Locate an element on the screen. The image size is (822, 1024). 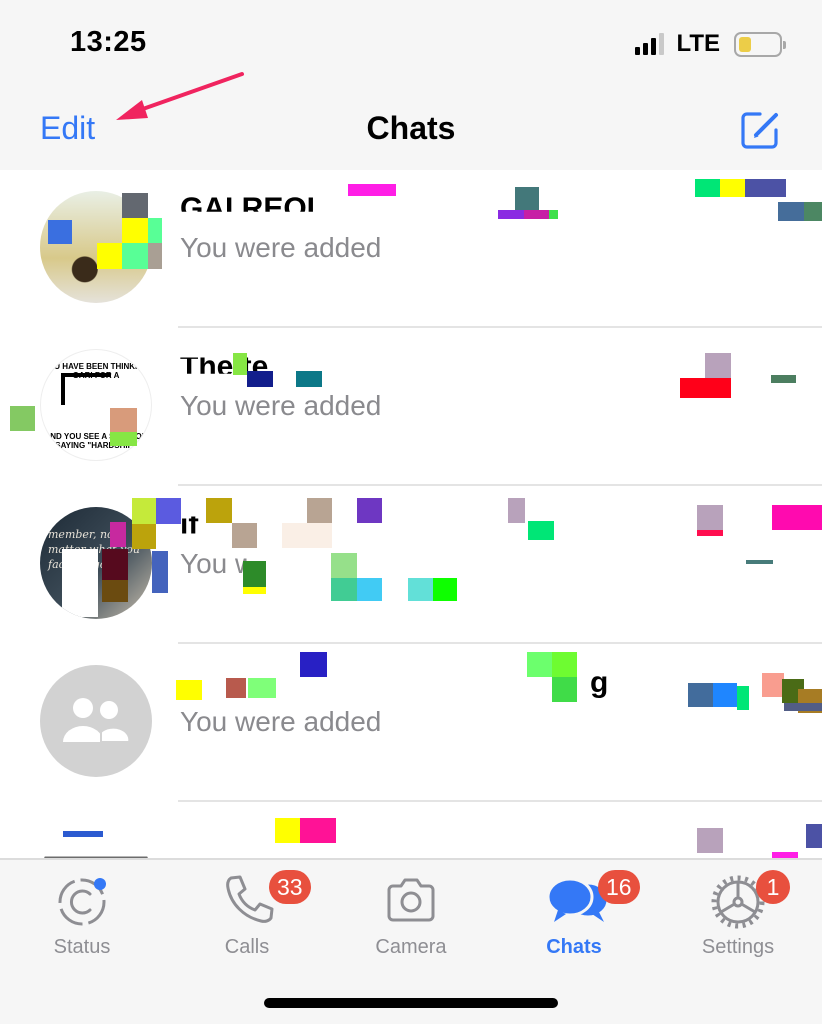
network-type: LTE is located at coordinates (698, 43).